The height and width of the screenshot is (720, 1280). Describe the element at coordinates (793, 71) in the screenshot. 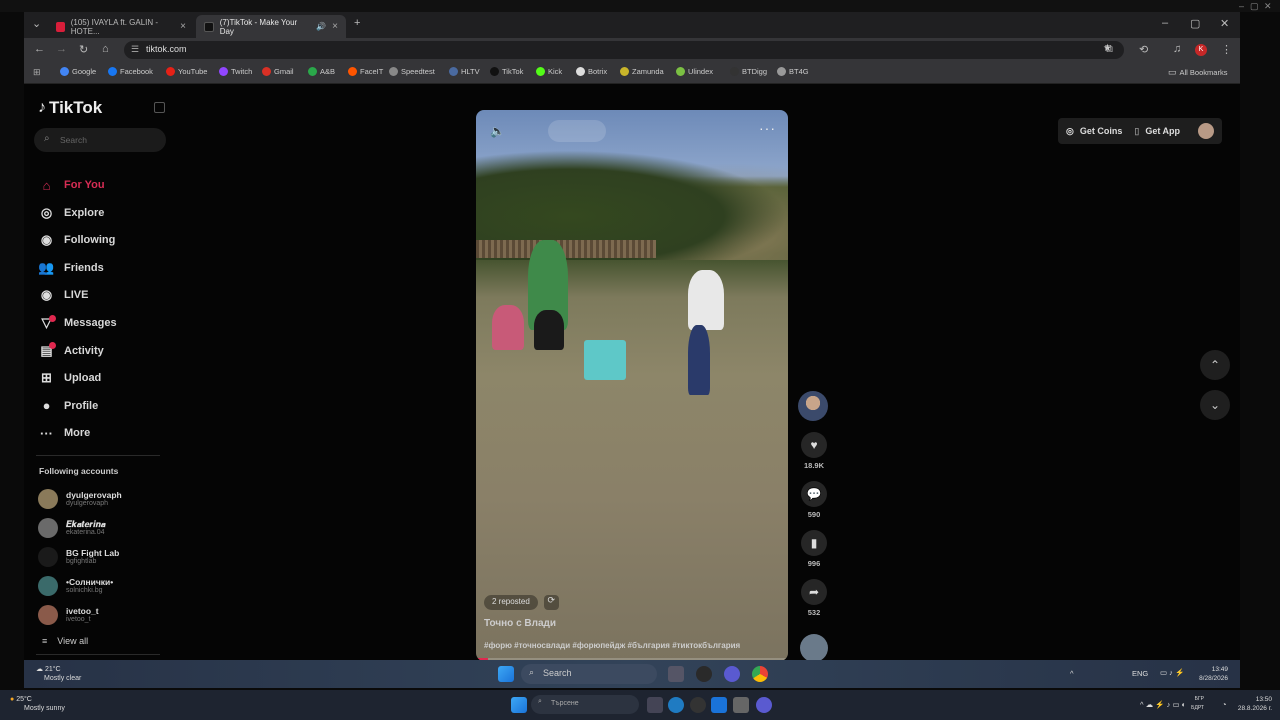

I see `bookmark-bt4g: BT4G` at that location.